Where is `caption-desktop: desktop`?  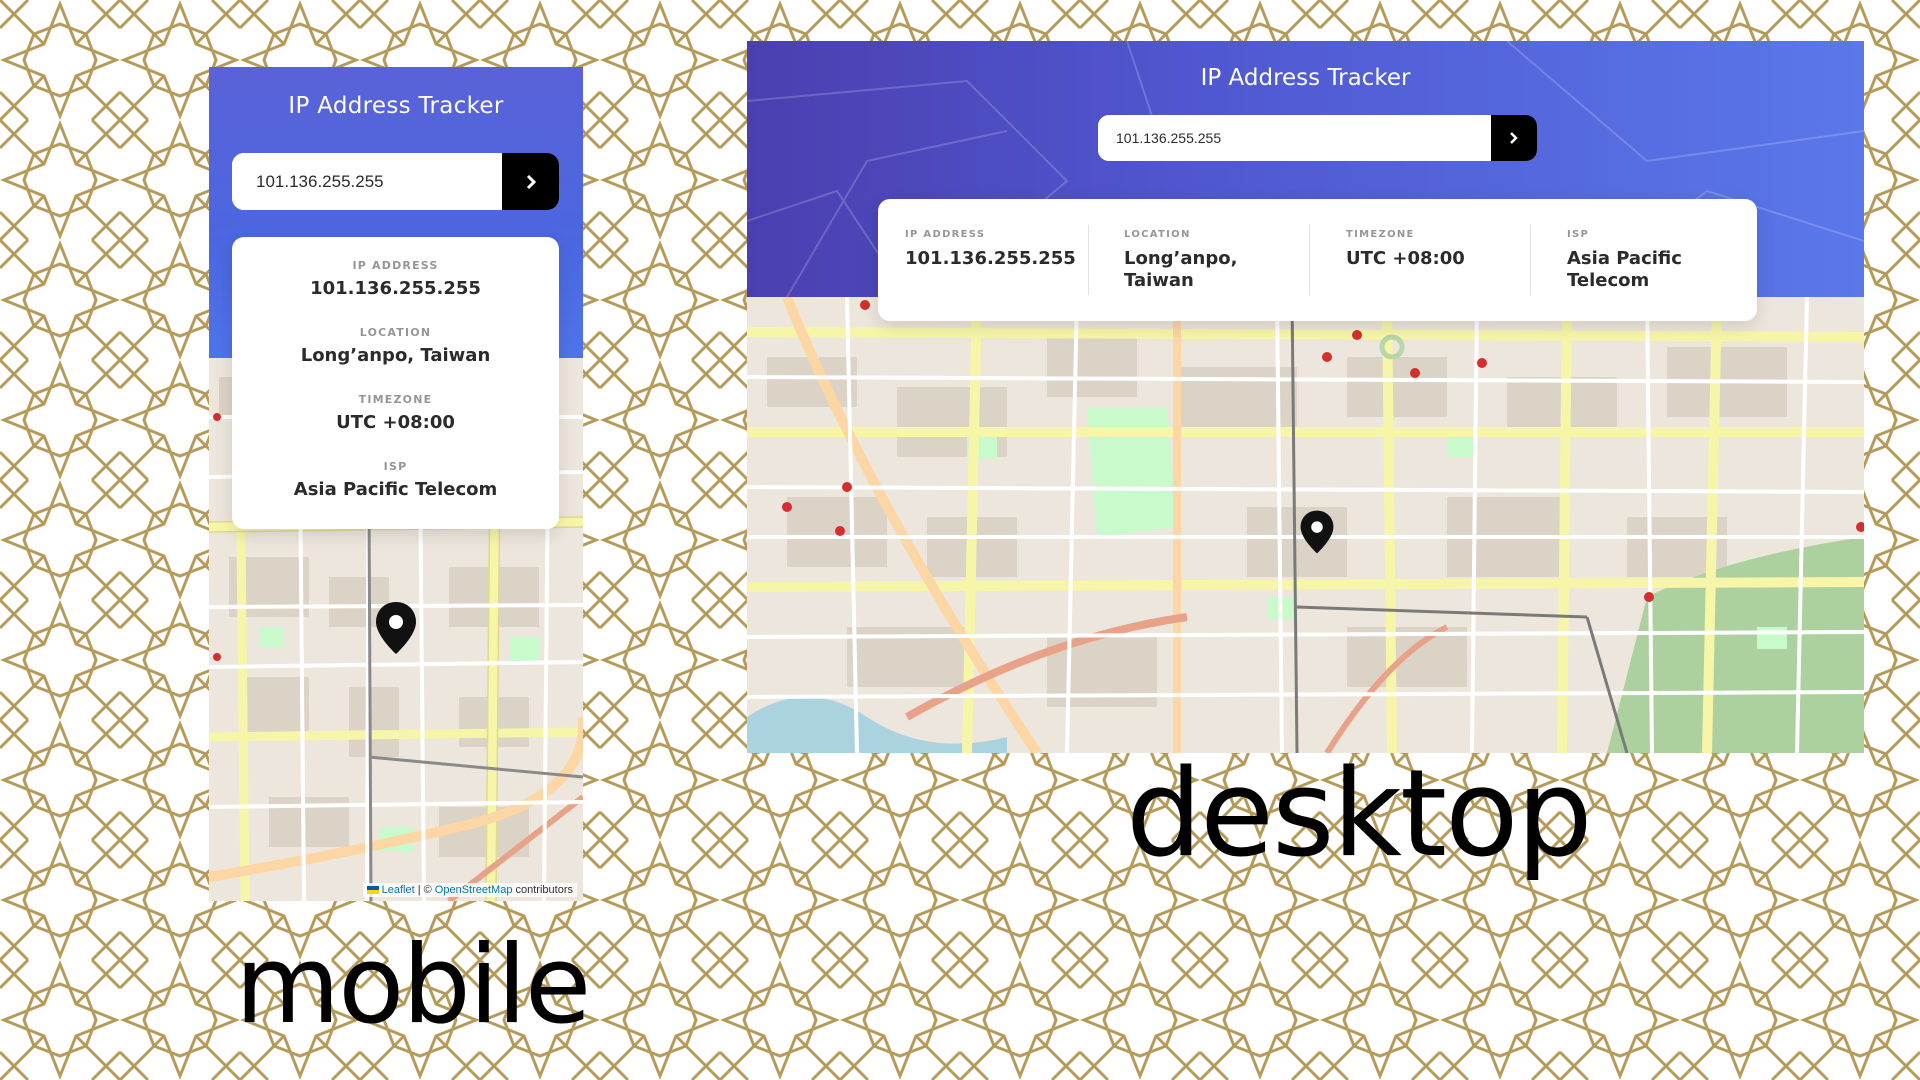
caption-desktop: desktop is located at coordinates (1359, 814).